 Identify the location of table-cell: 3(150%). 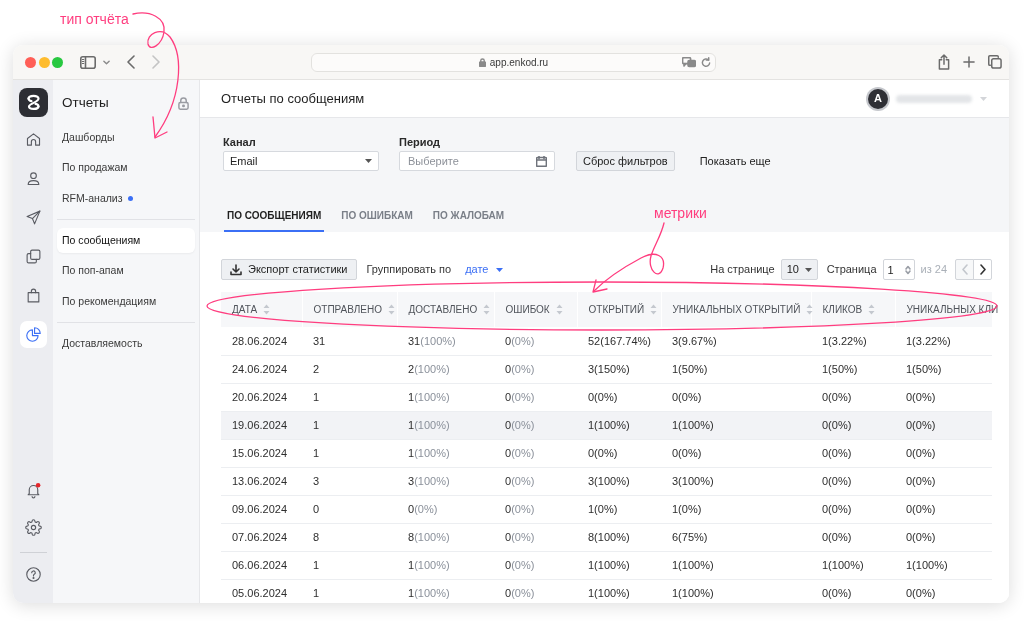
(619, 369).